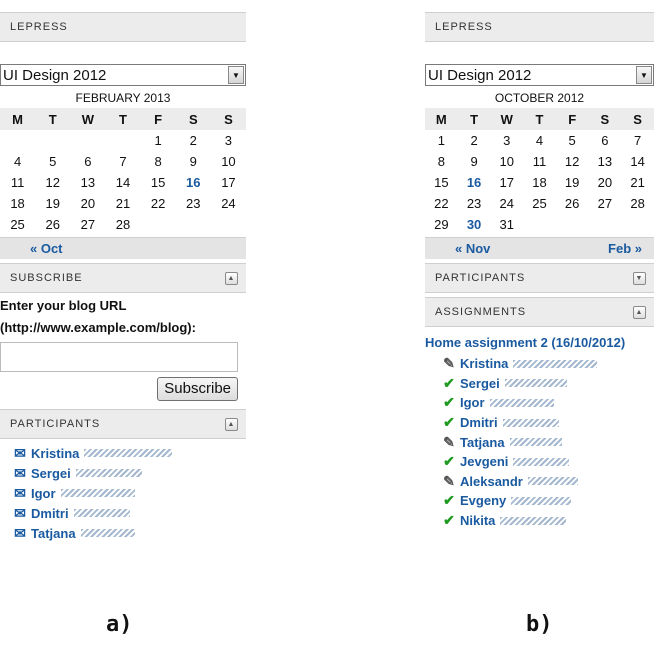  I want to click on participant-item: ✉ Tatjana, so click(129, 533).